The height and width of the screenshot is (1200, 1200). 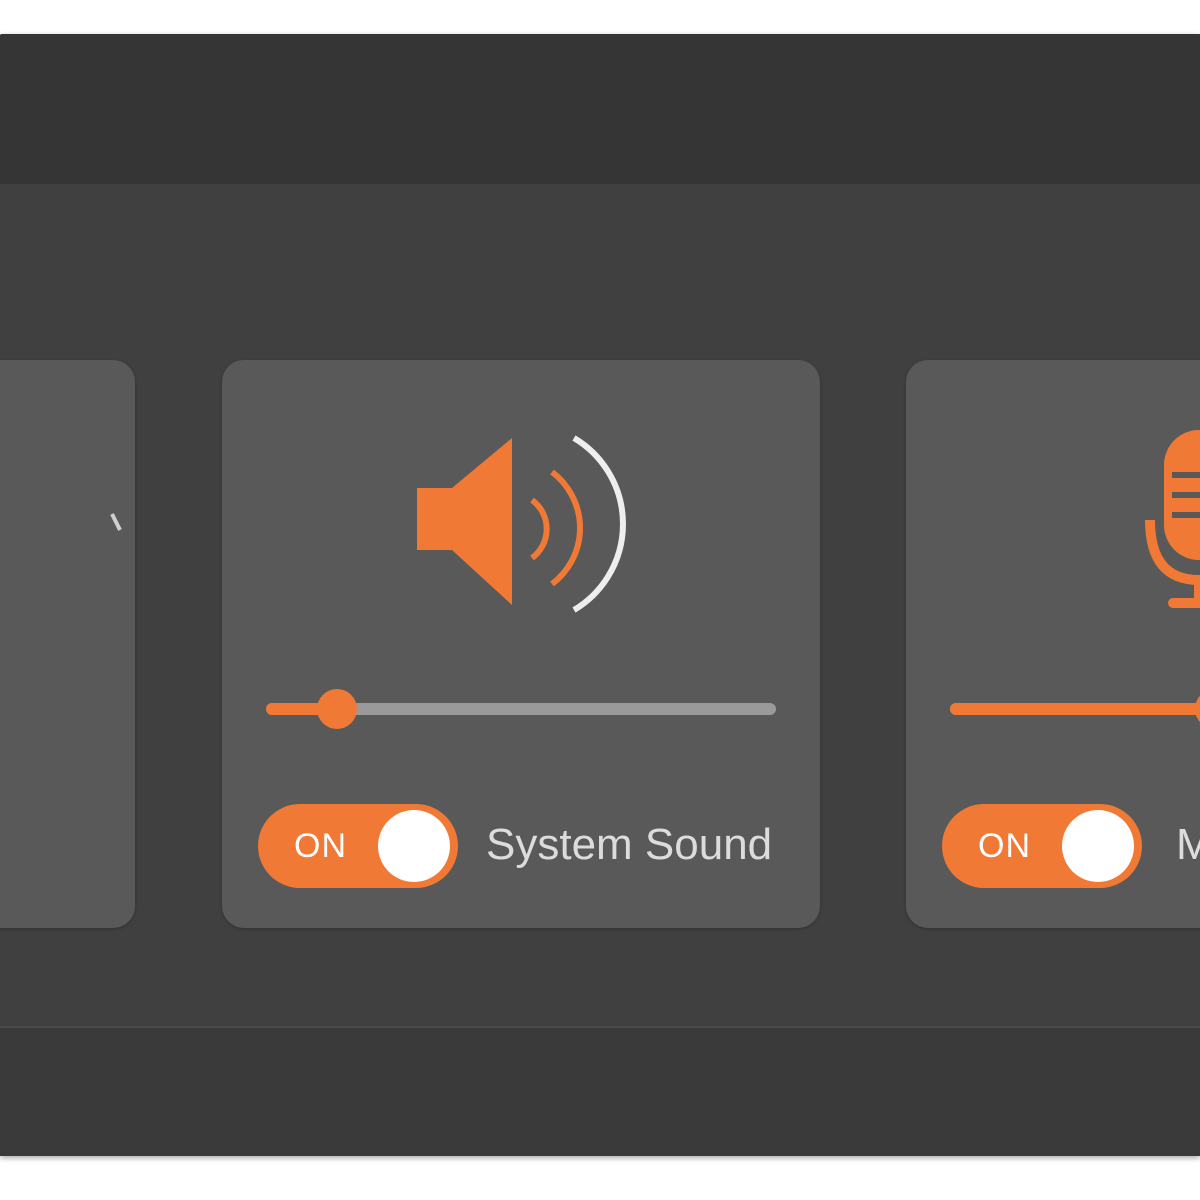 I want to click on microphone-label: M, so click(x=1188, y=844).